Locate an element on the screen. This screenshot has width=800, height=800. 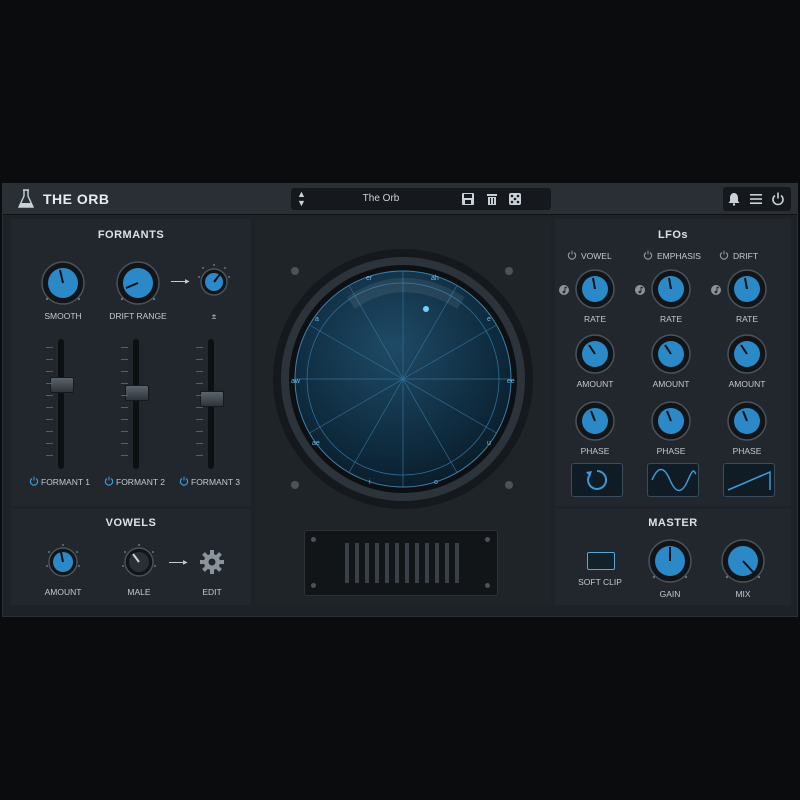
drift-range-knob is located at coordinates (138, 283).